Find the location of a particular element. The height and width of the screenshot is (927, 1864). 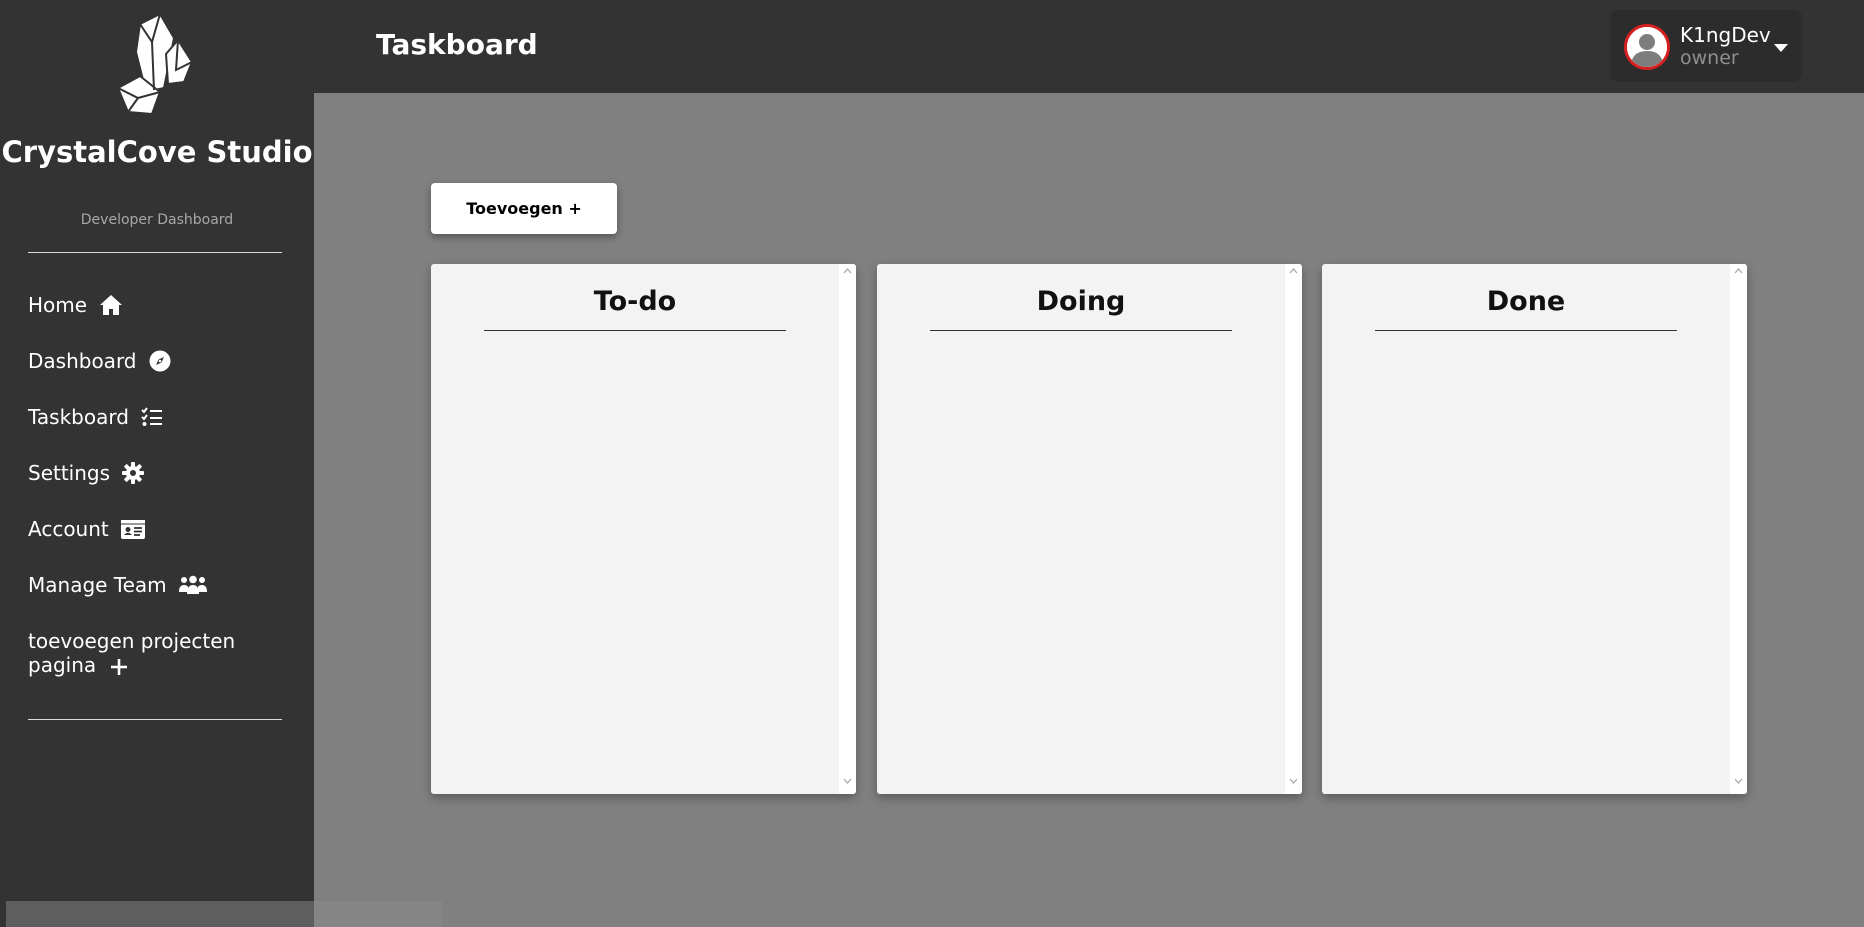

user-menu: K1ngDev owner is located at coordinates (1706, 46).